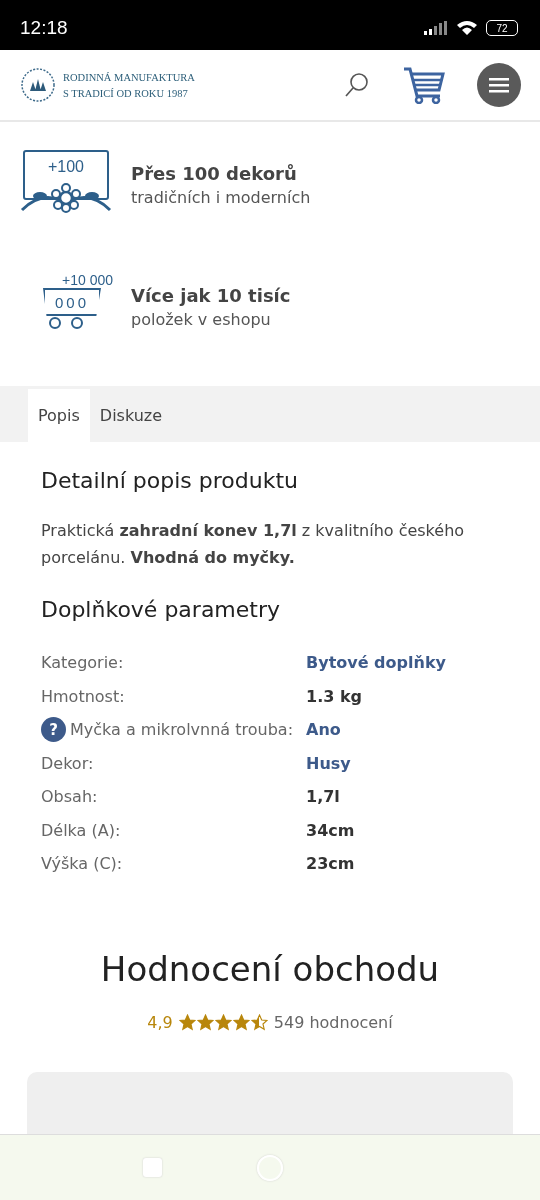  Describe the element at coordinates (69, 797) in the screenshot. I see `parameter-label: Obsah:` at that location.